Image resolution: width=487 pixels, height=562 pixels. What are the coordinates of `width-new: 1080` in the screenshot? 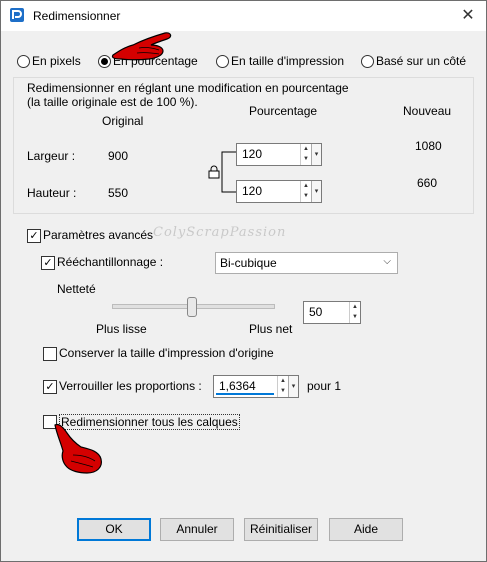 It's located at (428, 146).